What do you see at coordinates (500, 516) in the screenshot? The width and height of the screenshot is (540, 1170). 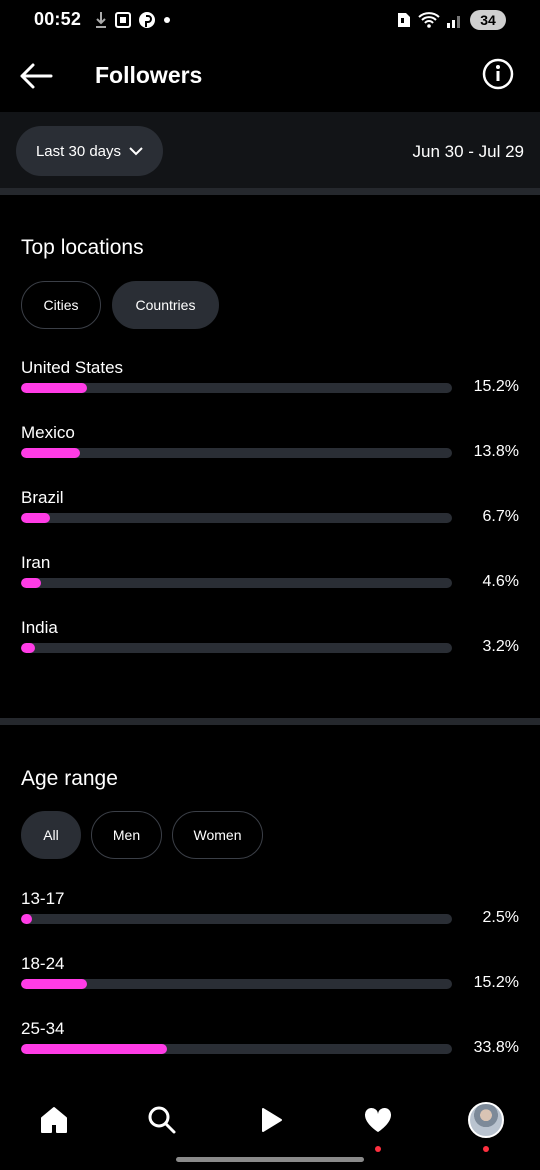 I see `location-percent: 6.7%` at bounding box center [500, 516].